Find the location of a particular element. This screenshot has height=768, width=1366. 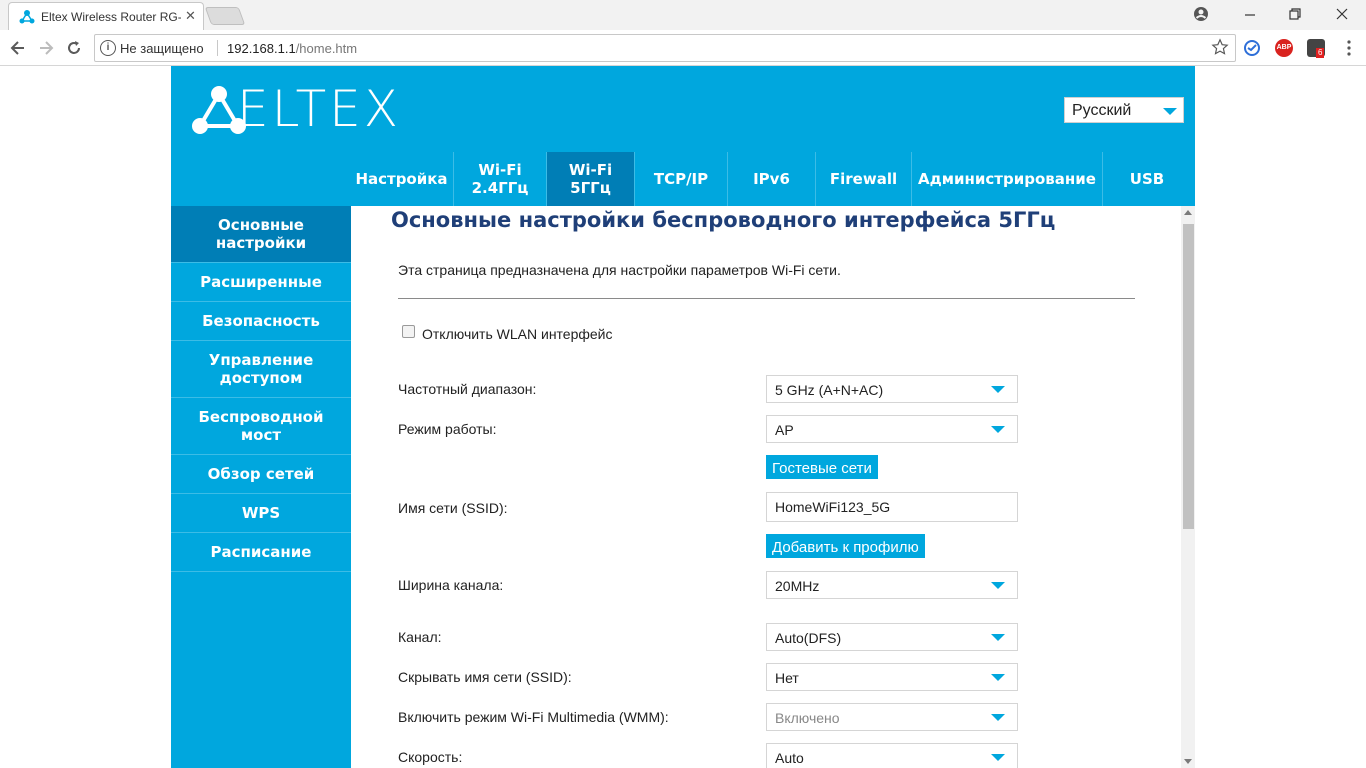

ssid-value: HomeWiFi123_5G is located at coordinates (833, 507).